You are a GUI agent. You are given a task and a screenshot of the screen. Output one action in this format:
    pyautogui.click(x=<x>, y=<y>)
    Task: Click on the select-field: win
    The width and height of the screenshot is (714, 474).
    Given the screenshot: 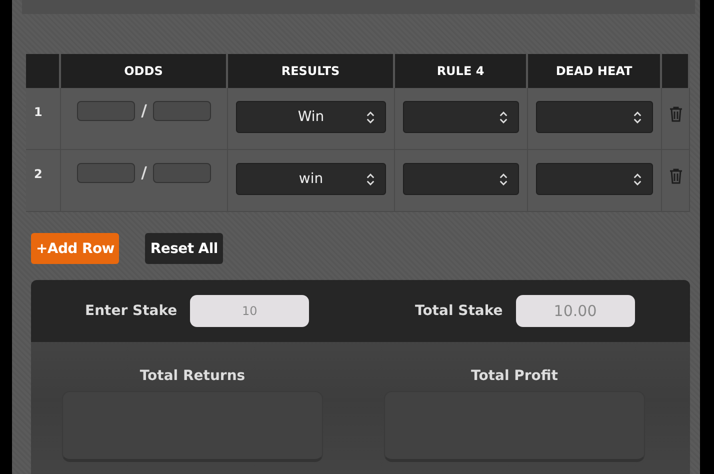 What is the action you would take?
    pyautogui.click(x=311, y=179)
    